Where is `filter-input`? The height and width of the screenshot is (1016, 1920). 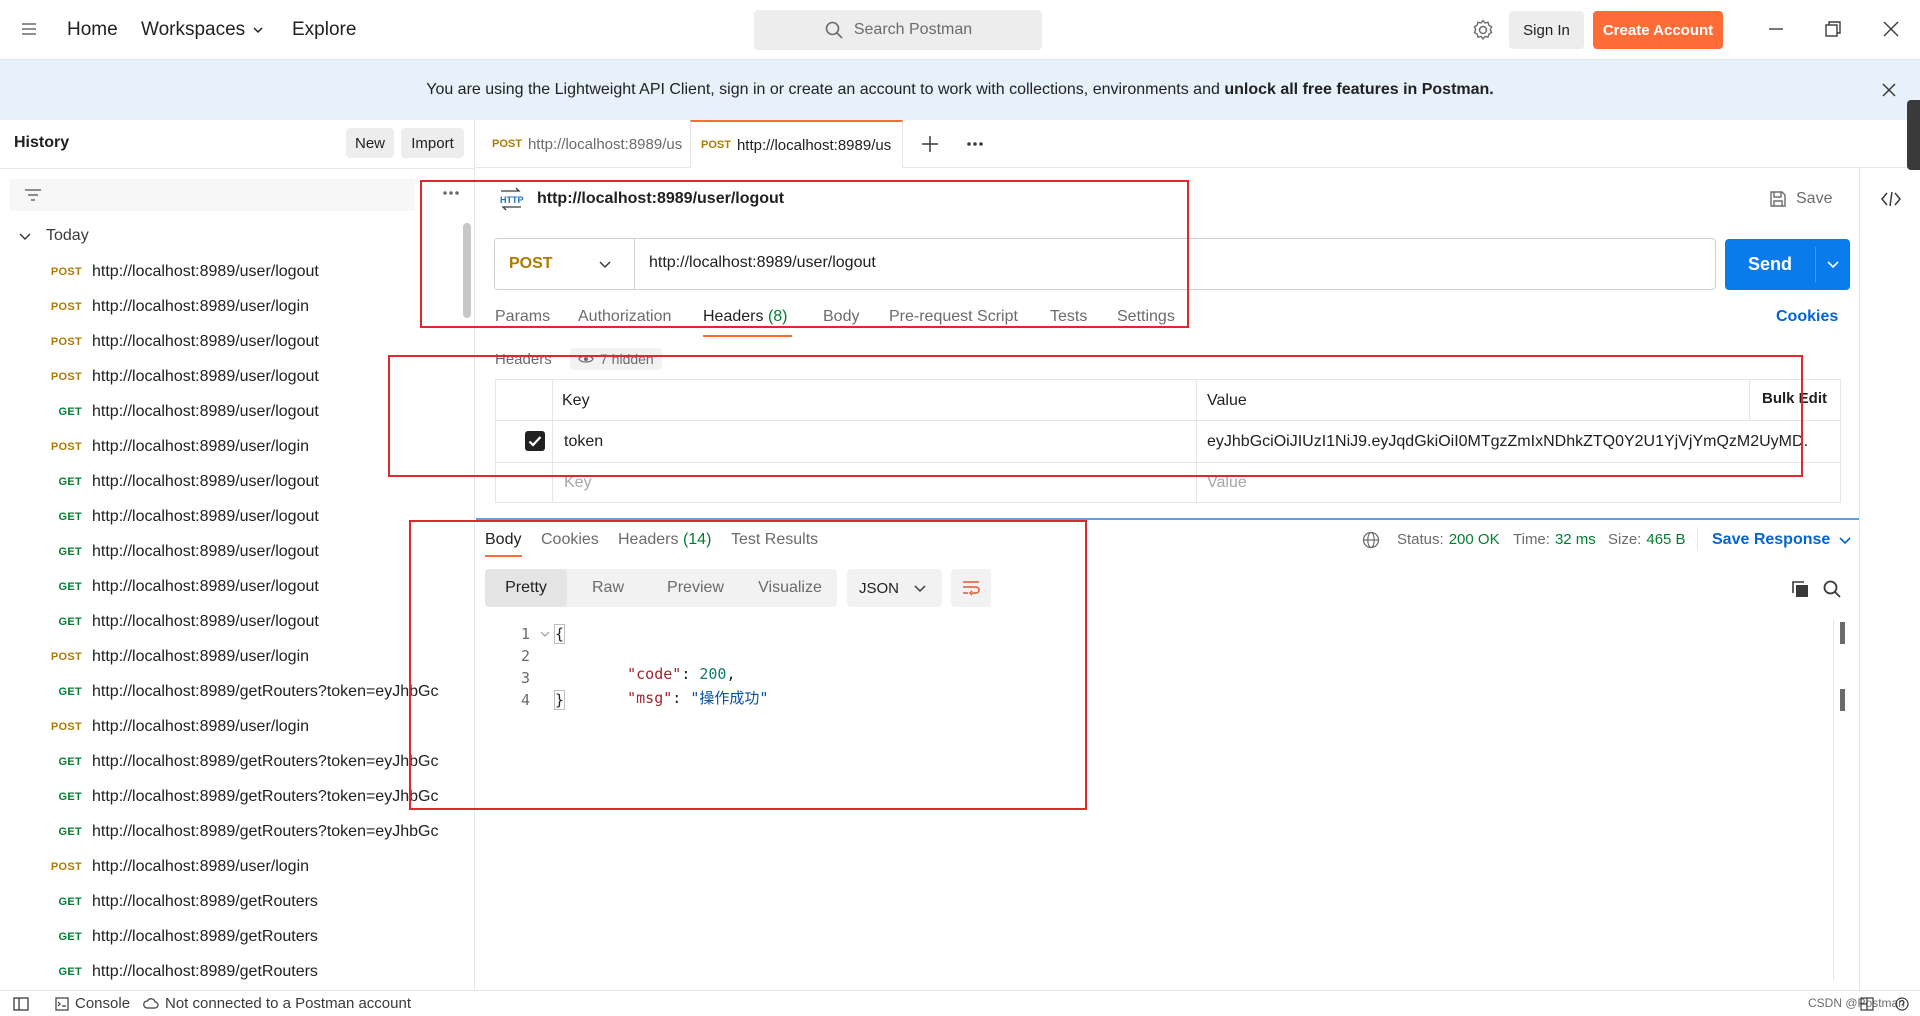 filter-input is located at coordinates (212, 195).